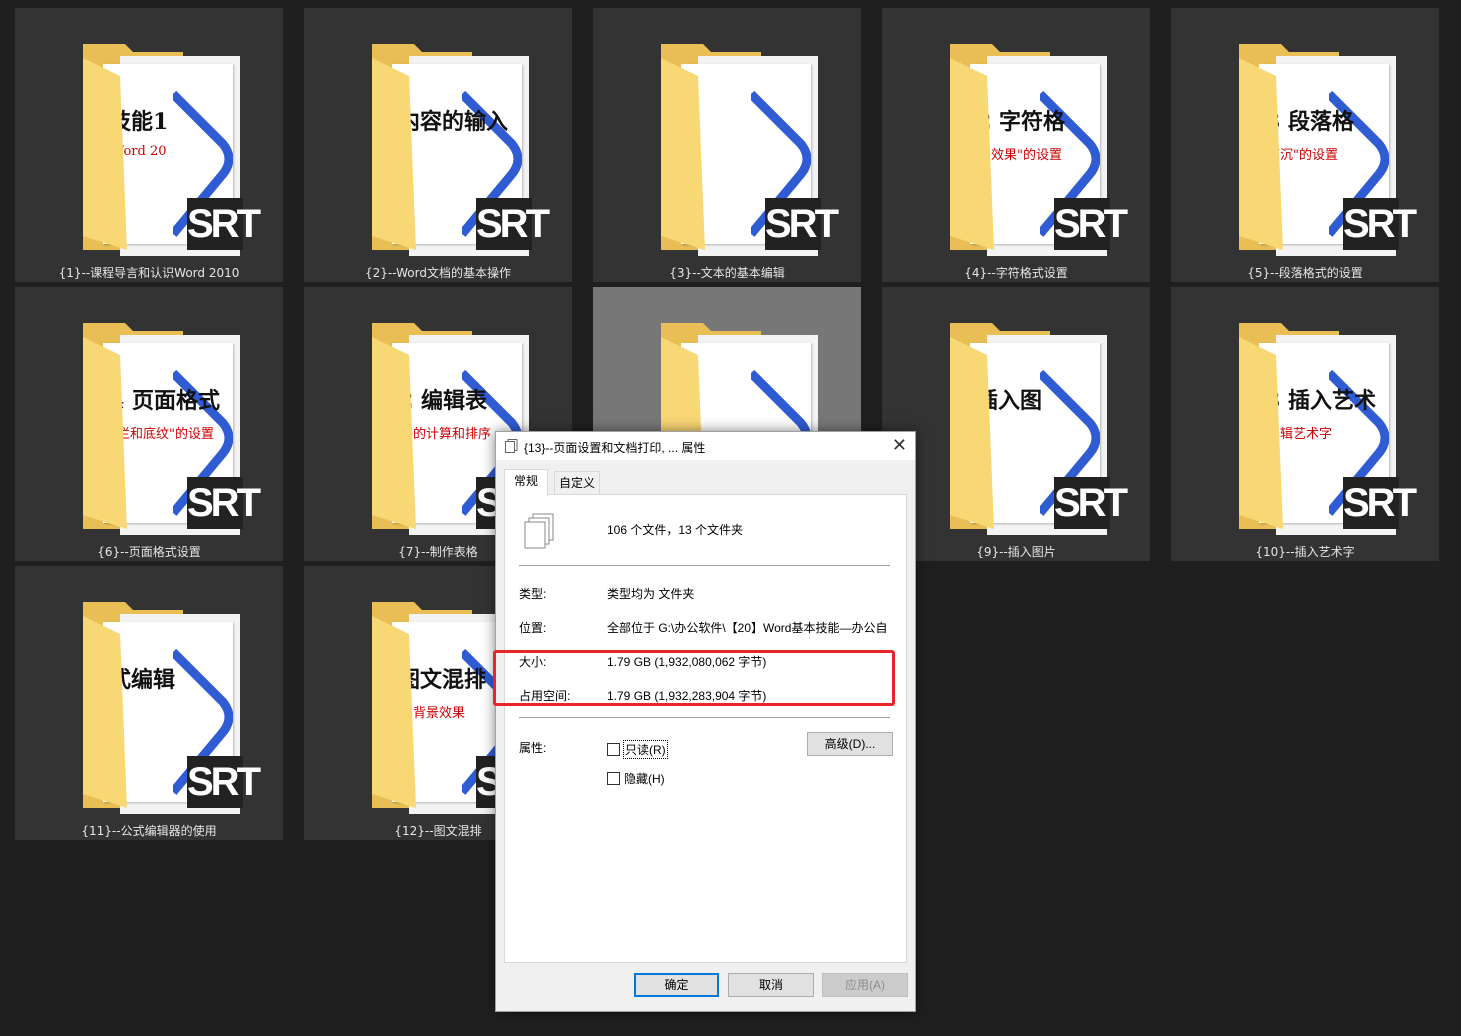 The image size is (1461, 1036). What do you see at coordinates (694, 678) in the screenshot?
I see `size-highlight-box` at bounding box center [694, 678].